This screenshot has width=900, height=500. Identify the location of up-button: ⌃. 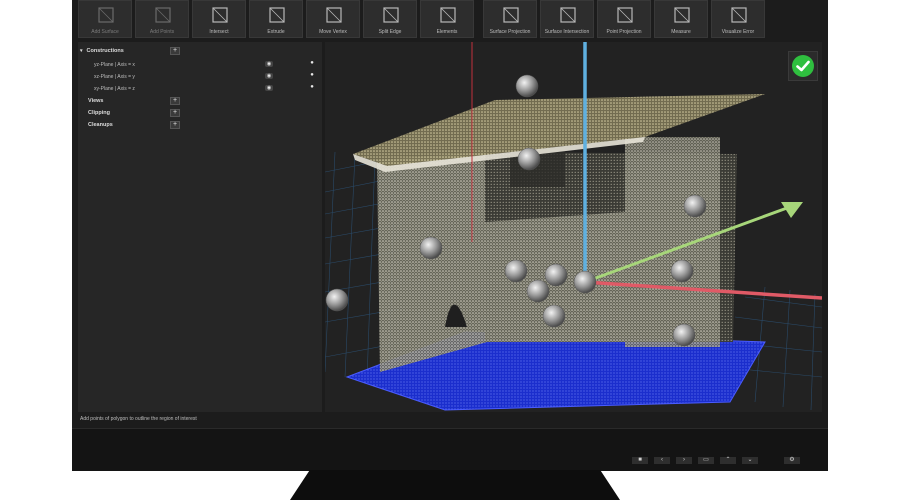
(728, 460).